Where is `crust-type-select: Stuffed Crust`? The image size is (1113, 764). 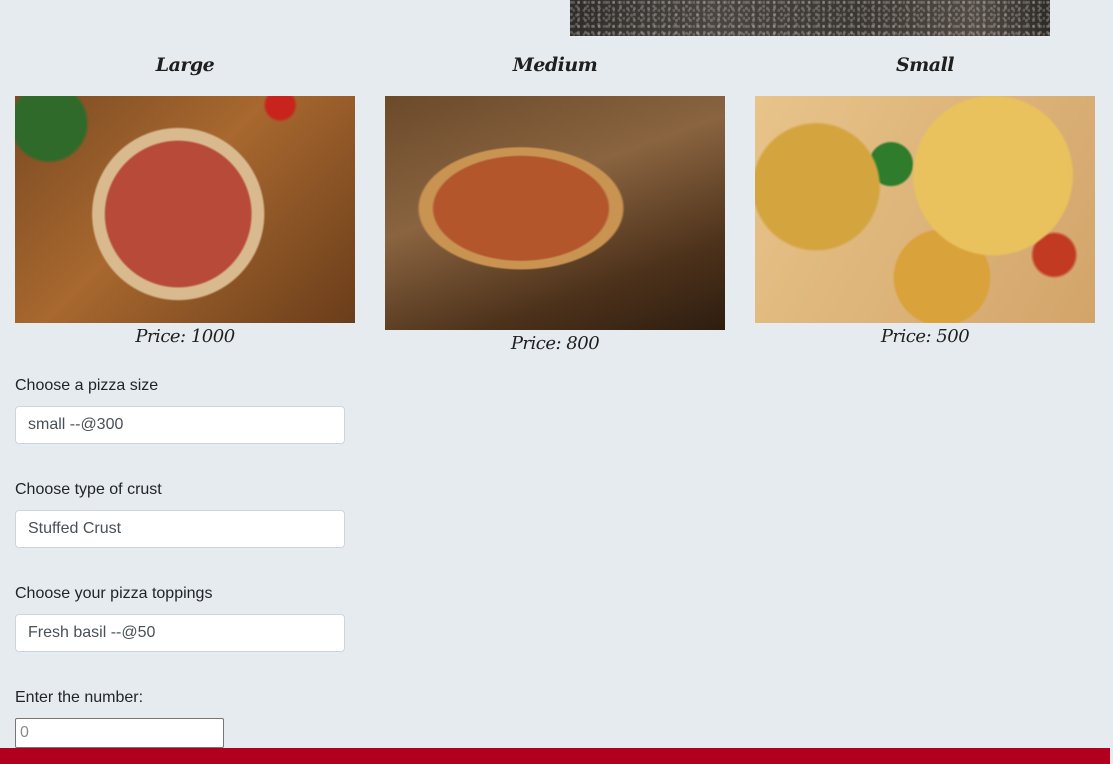 crust-type-select: Stuffed Crust is located at coordinates (180, 529).